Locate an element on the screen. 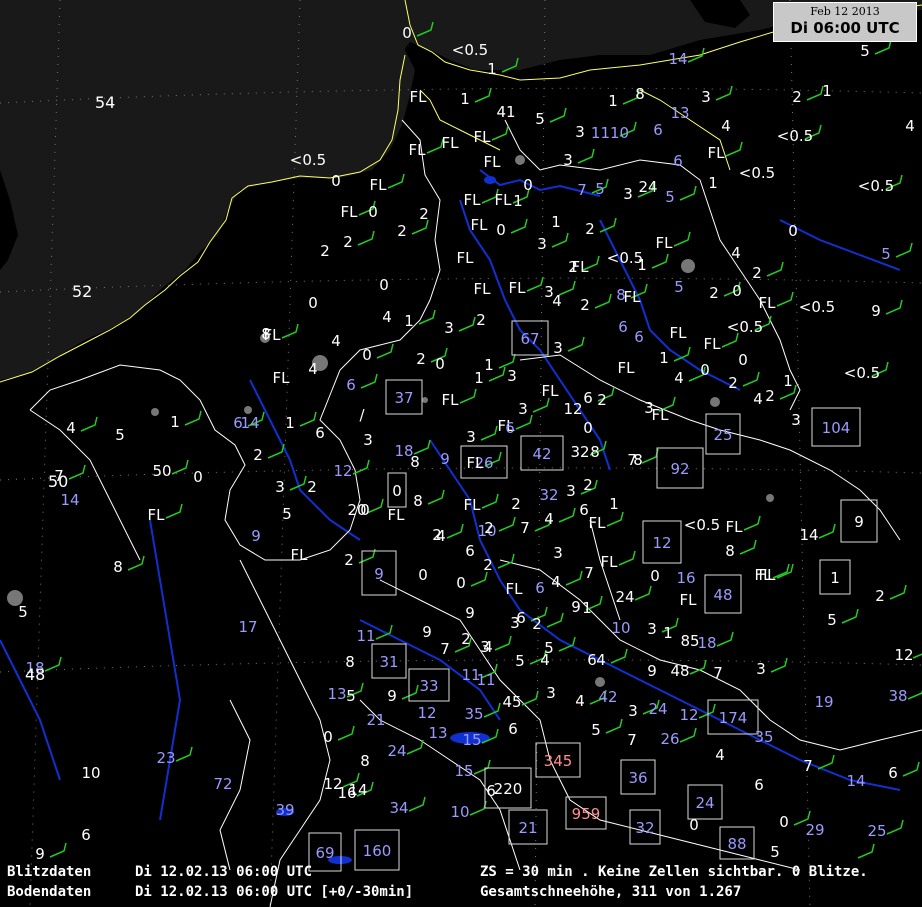 The width and height of the screenshot is (922, 907). time-label: Di 06:00 UTC is located at coordinates (845, 28).